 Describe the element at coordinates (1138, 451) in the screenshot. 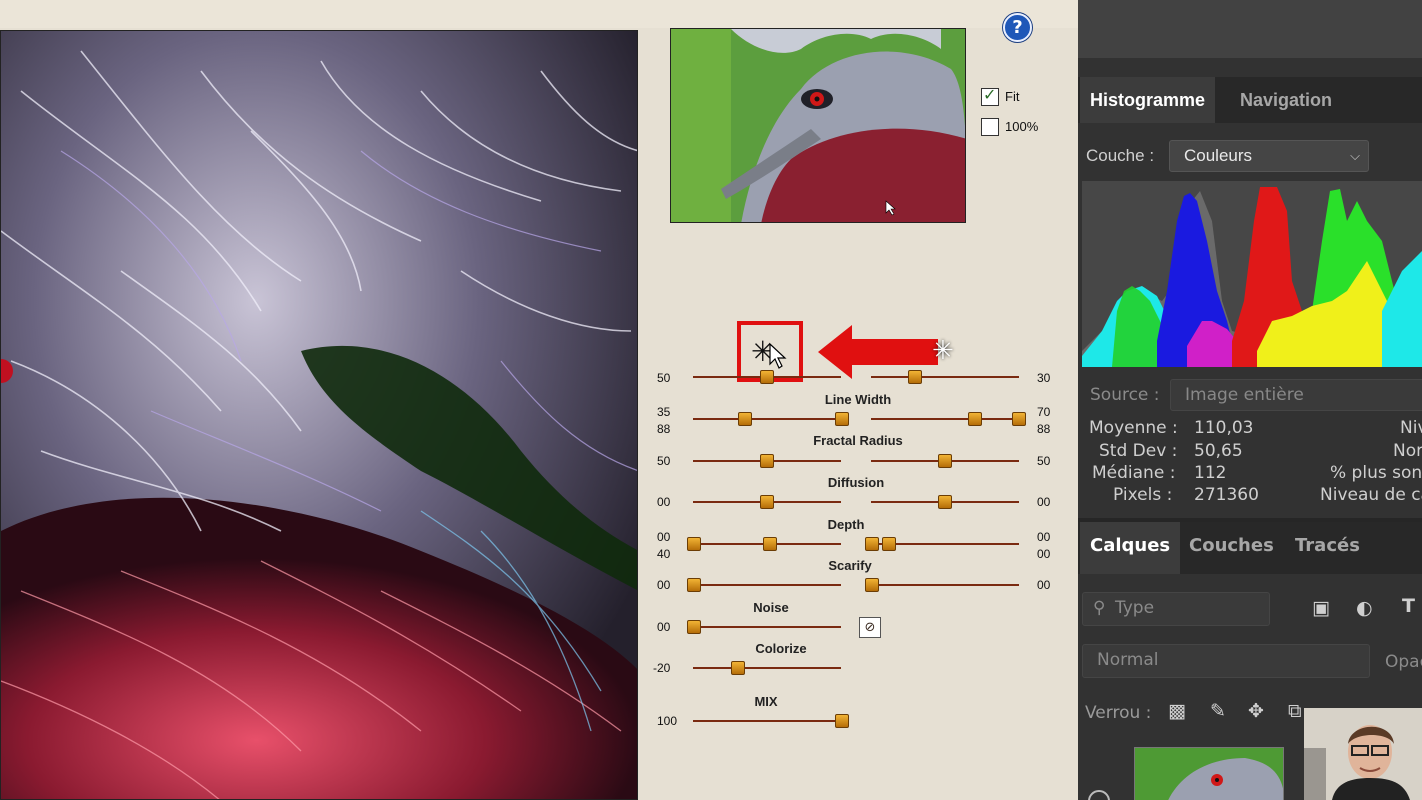

I see `stddev-label: Std Dev :` at that location.